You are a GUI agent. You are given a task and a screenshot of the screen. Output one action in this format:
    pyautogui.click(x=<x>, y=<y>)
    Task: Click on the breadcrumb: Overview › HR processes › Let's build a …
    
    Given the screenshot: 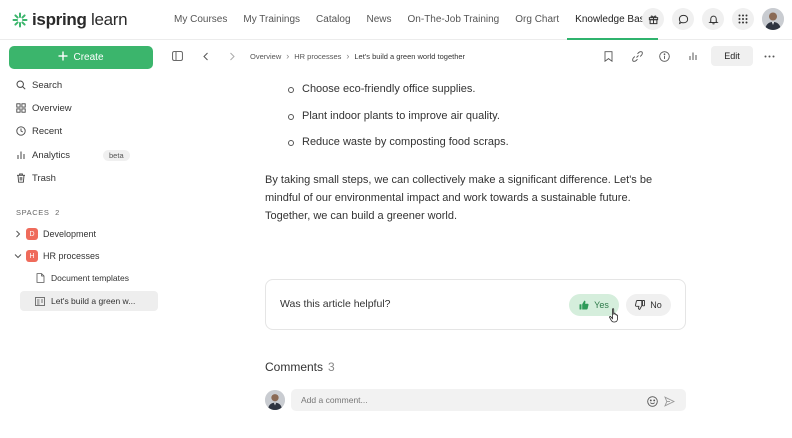 What is the action you would take?
    pyautogui.click(x=357, y=56)
    